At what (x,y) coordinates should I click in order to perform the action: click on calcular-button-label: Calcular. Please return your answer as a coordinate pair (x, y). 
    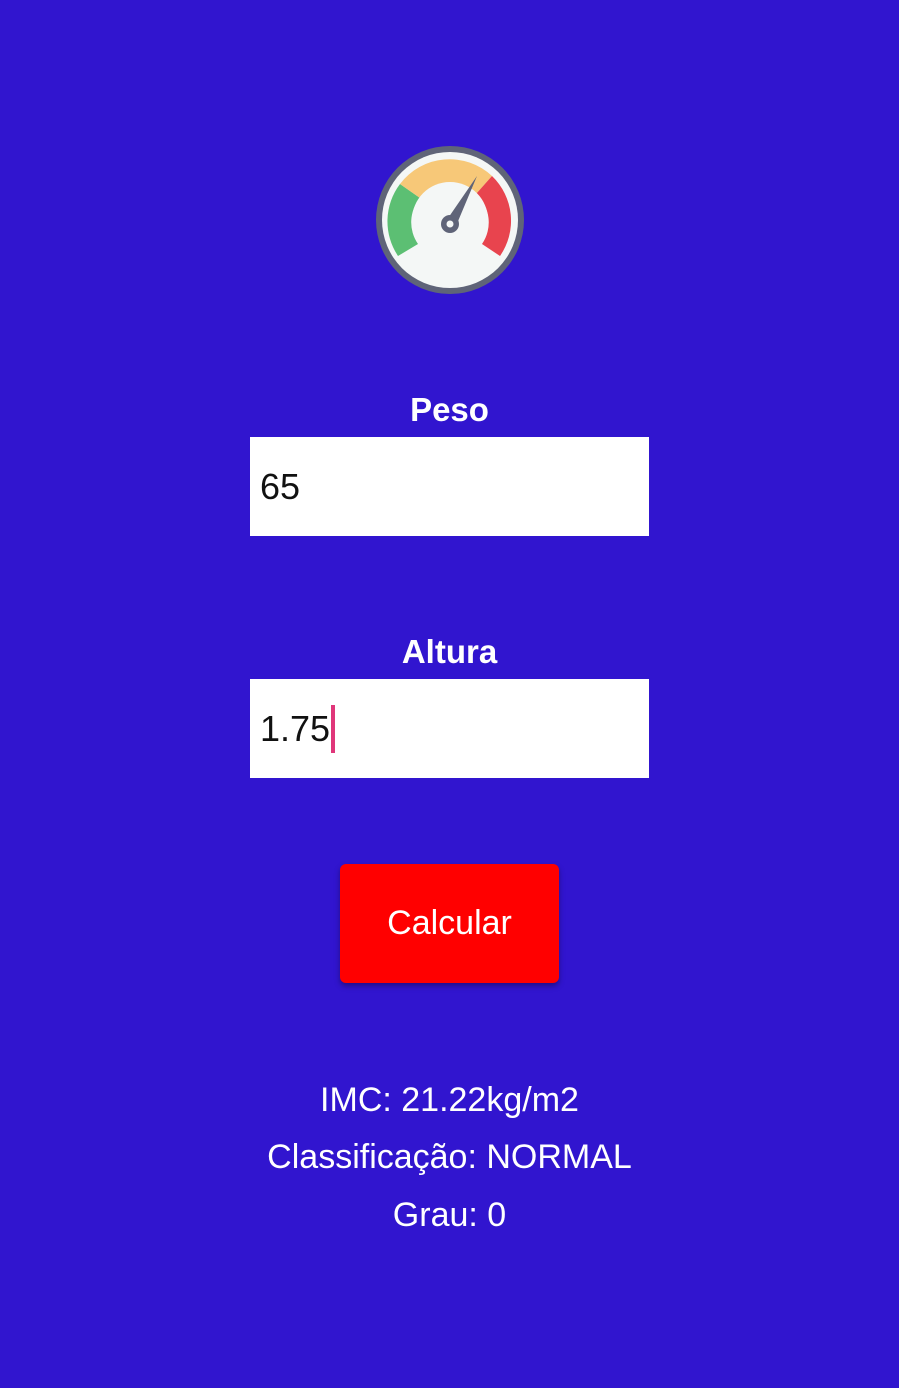
    Looking at the image, I should click on (449, 923).